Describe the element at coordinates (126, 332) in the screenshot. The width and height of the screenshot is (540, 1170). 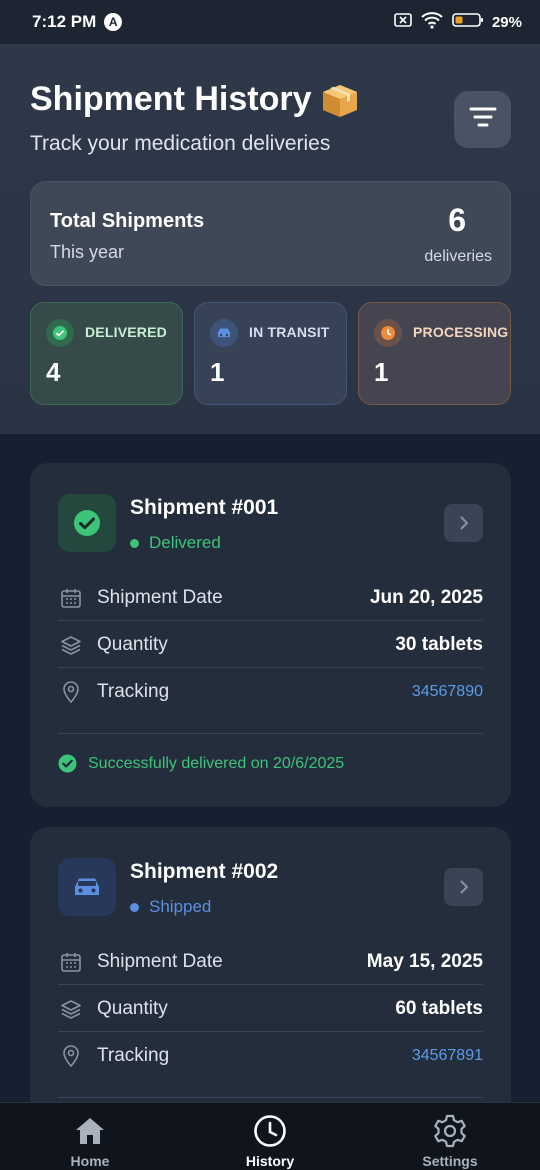
I see `stat-delivered-label: DELIVERED` at that location.